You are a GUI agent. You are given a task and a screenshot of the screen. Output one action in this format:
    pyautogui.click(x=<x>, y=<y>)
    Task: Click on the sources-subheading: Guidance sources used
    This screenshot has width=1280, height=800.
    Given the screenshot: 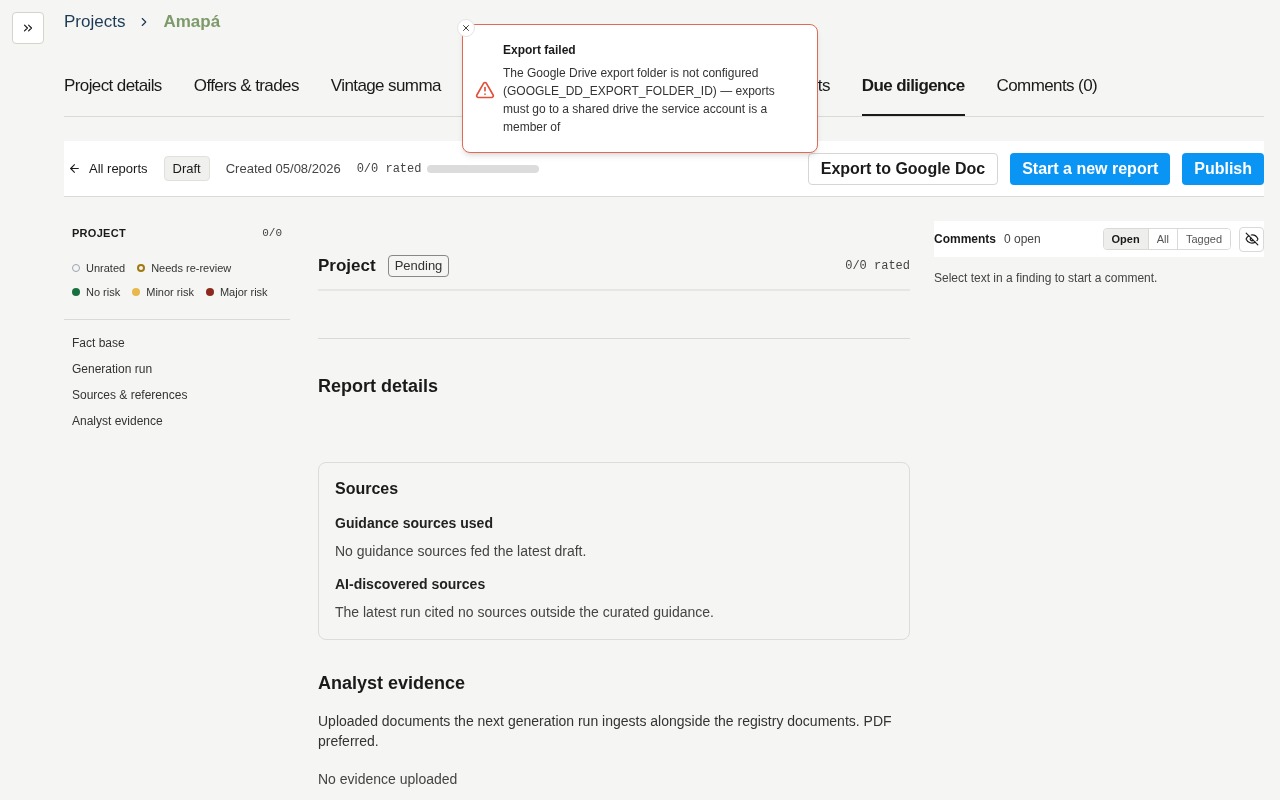 What is the action you would take?
    pyautogui.click(x=414, y=523)
    